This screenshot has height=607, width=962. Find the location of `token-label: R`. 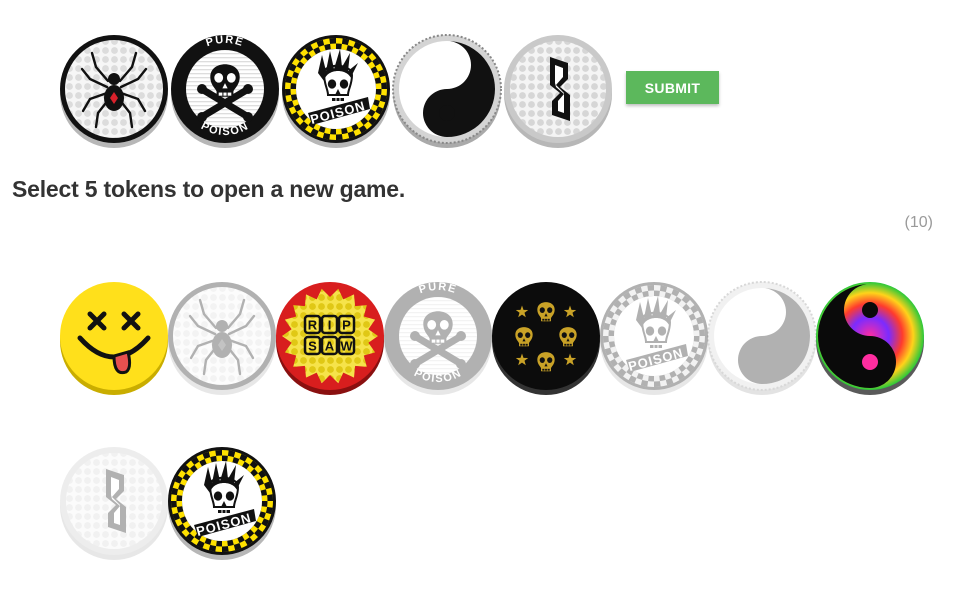

token-label: R is located at coordinates (313, 325).